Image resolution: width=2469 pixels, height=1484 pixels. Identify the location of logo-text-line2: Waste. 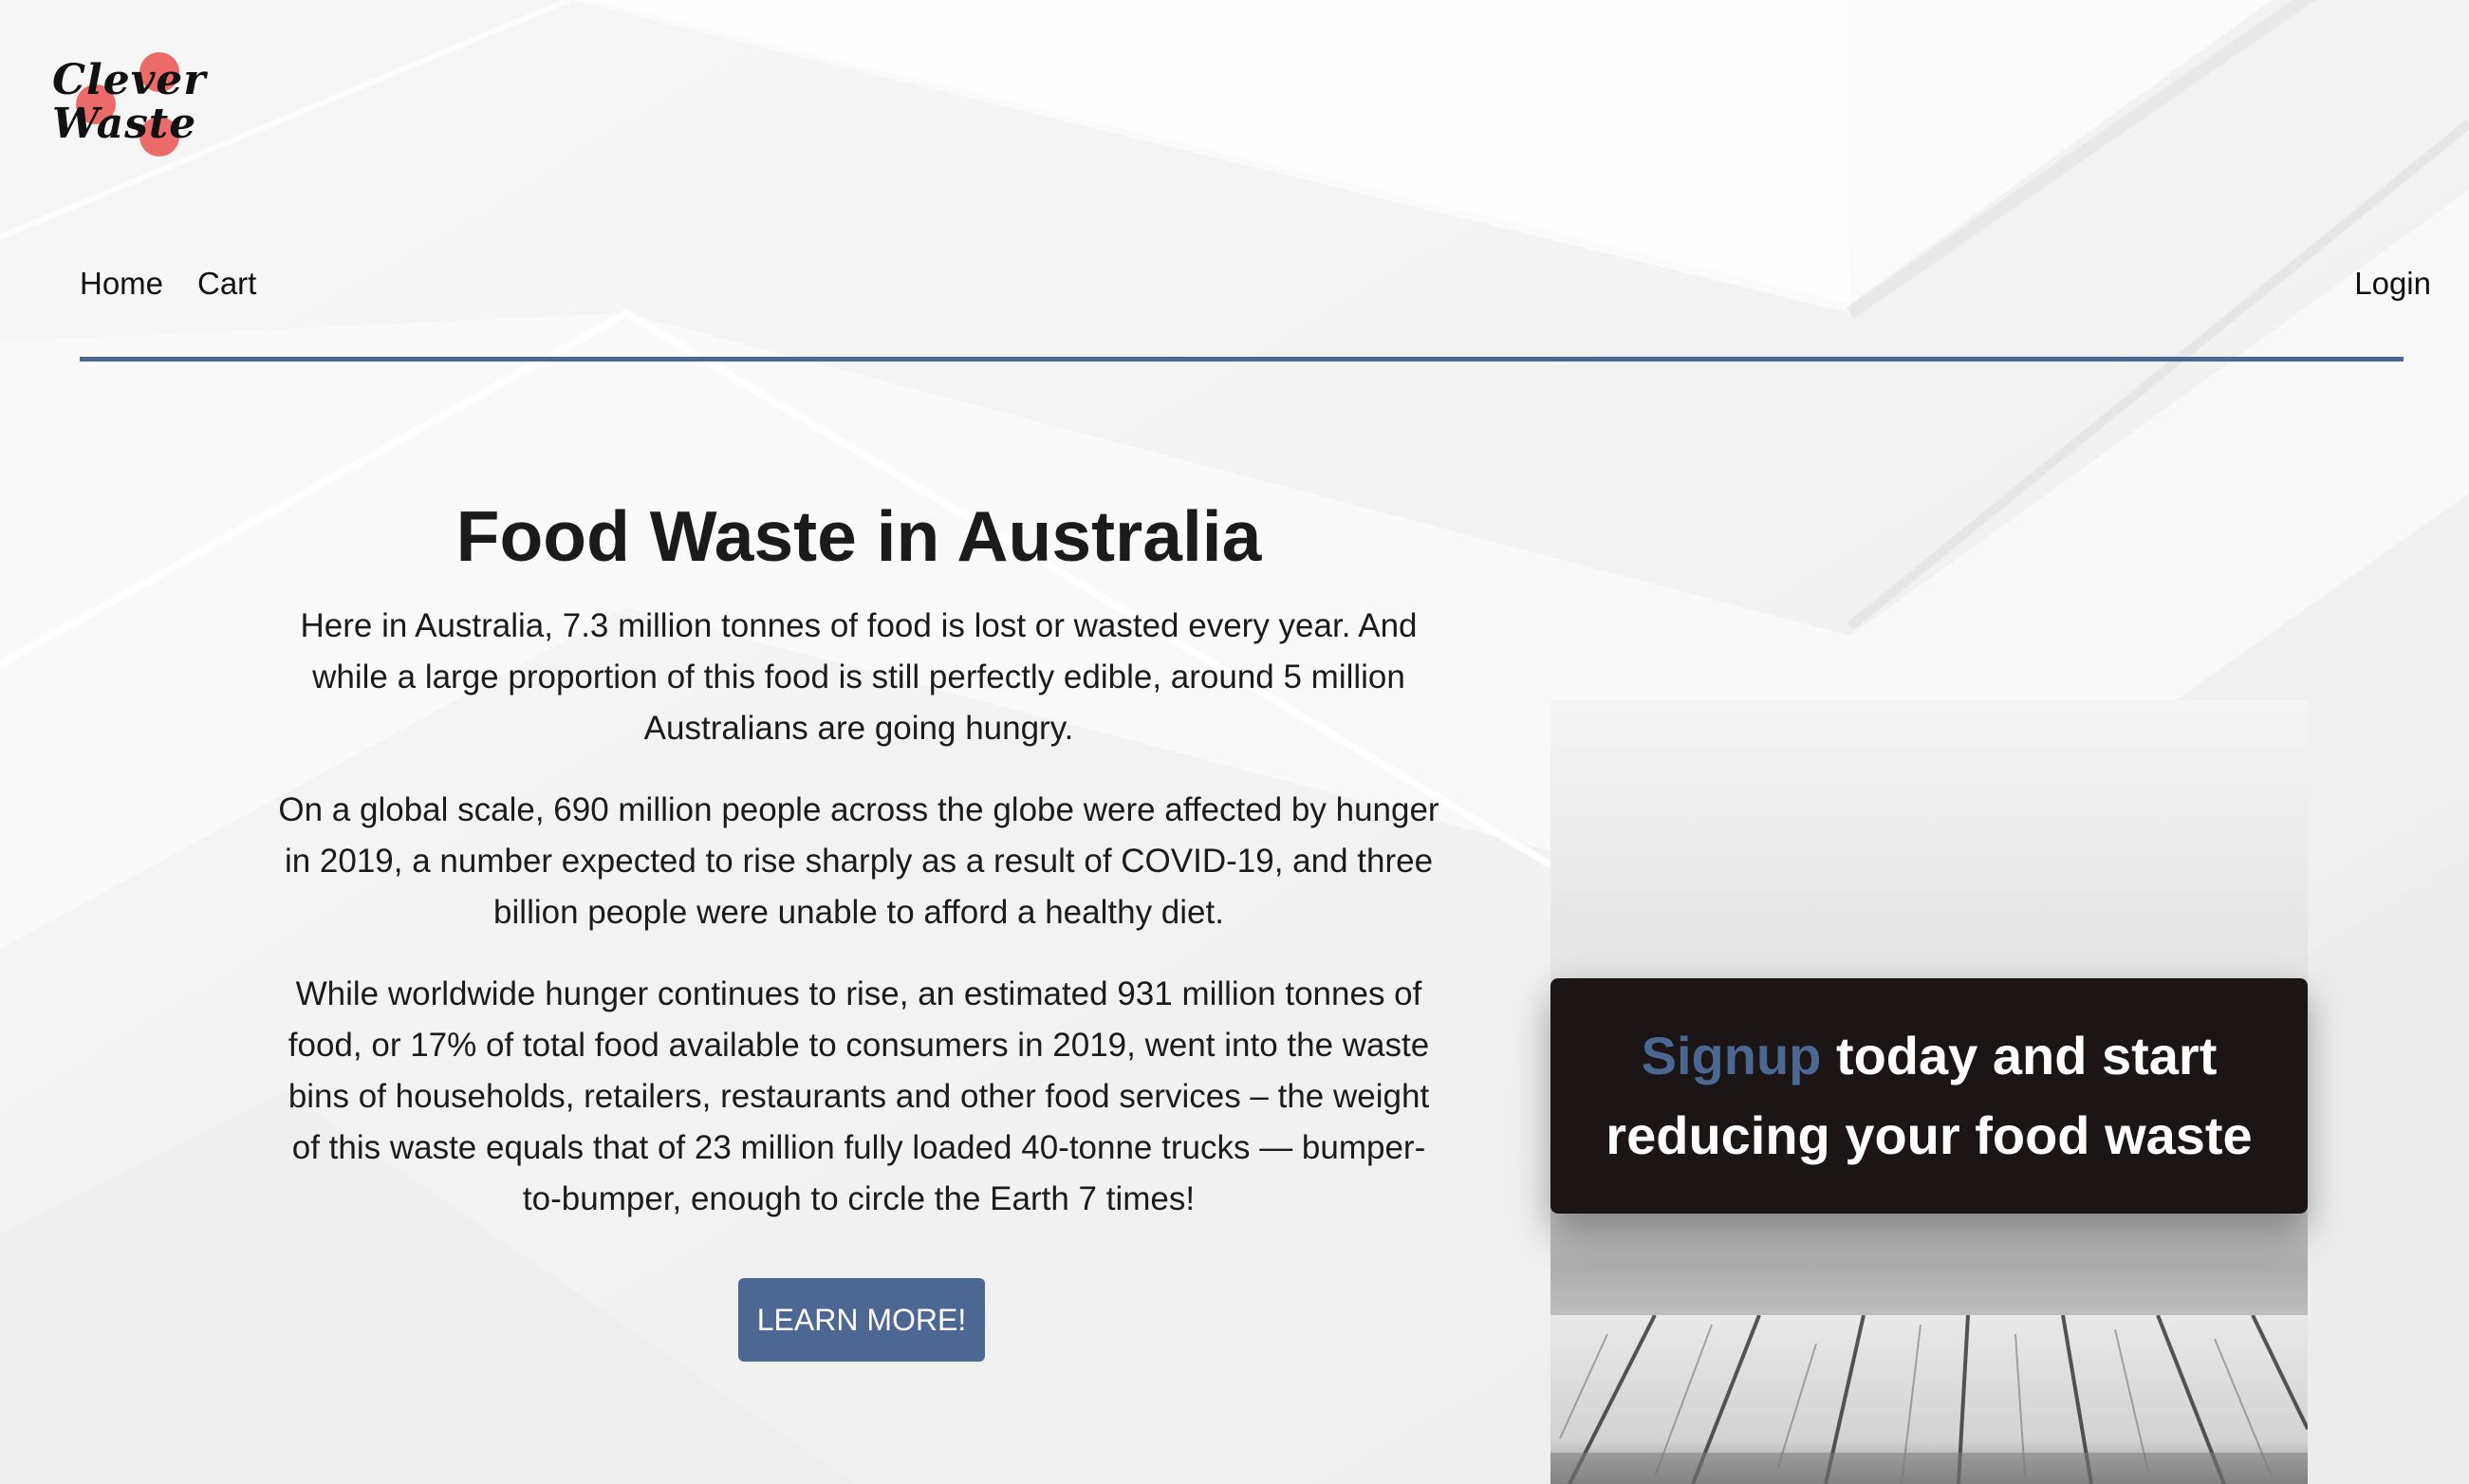
(124, 124).